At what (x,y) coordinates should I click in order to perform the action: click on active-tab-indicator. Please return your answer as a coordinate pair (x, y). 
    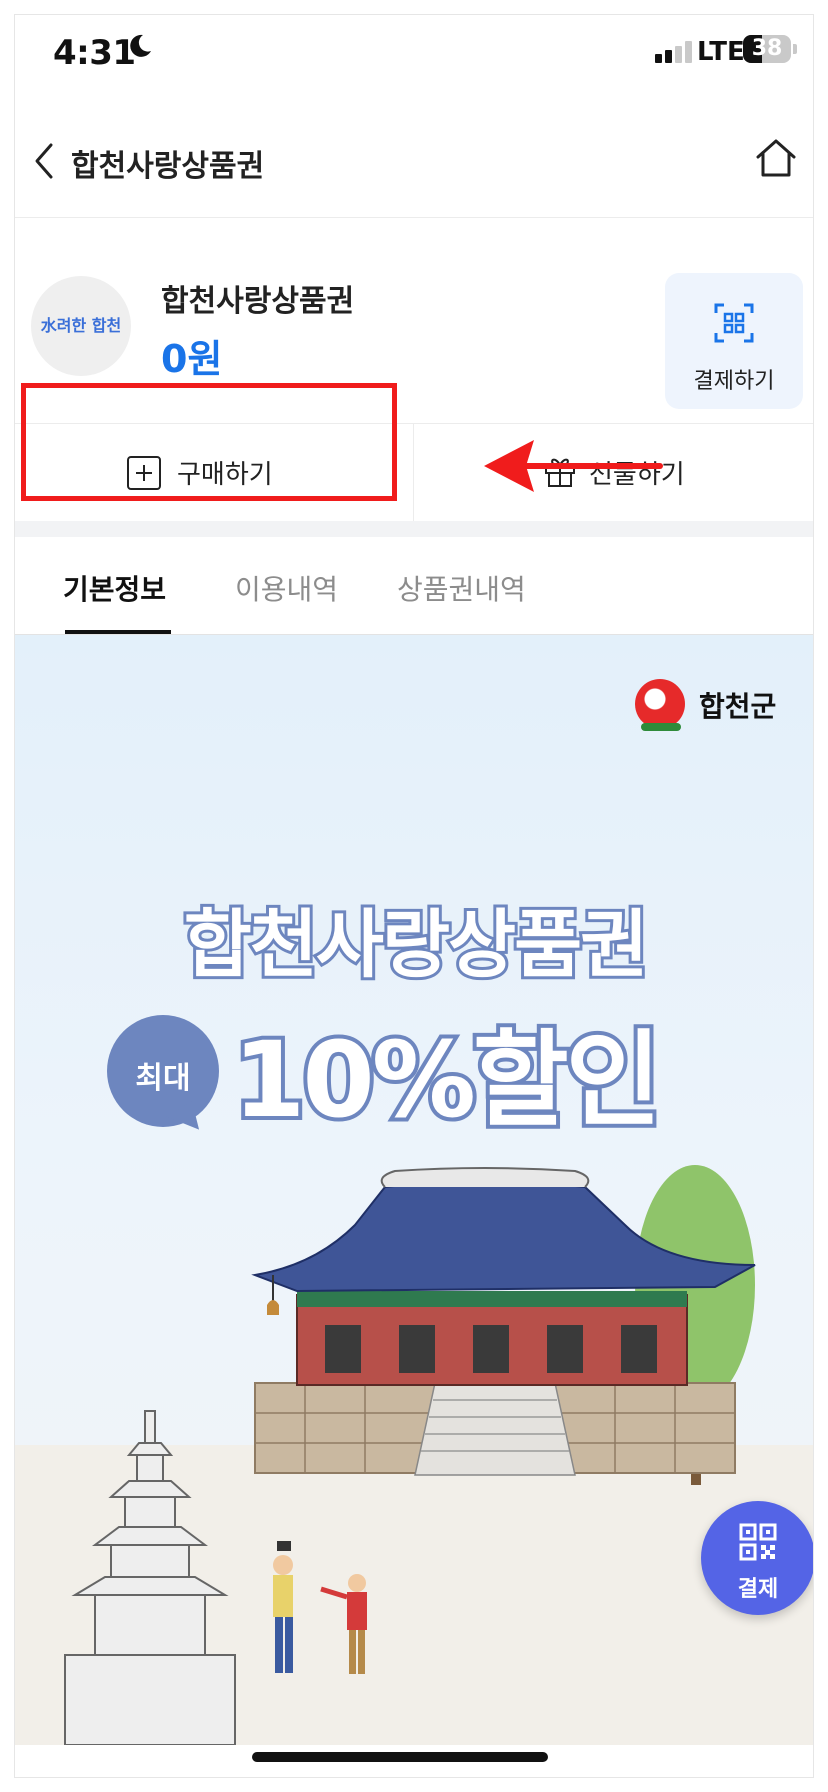
    Looking at the image, I should click on (118, 632).